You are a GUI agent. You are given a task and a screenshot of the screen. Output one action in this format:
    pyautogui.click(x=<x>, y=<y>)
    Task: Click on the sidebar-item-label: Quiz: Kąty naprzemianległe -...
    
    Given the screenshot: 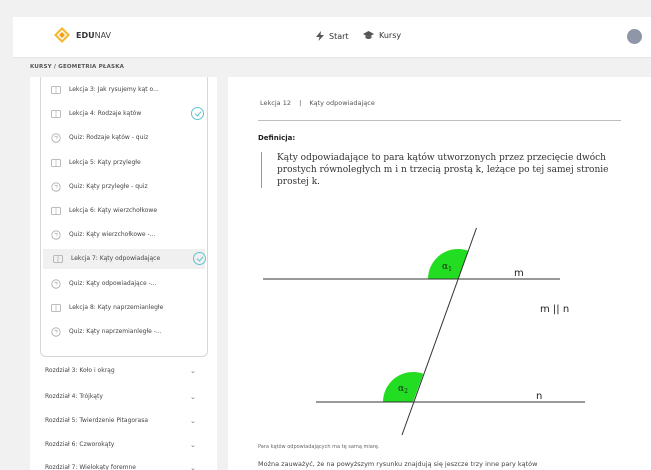 What is the action you would take?
    pyautogui.click(x=115, y=331)
    